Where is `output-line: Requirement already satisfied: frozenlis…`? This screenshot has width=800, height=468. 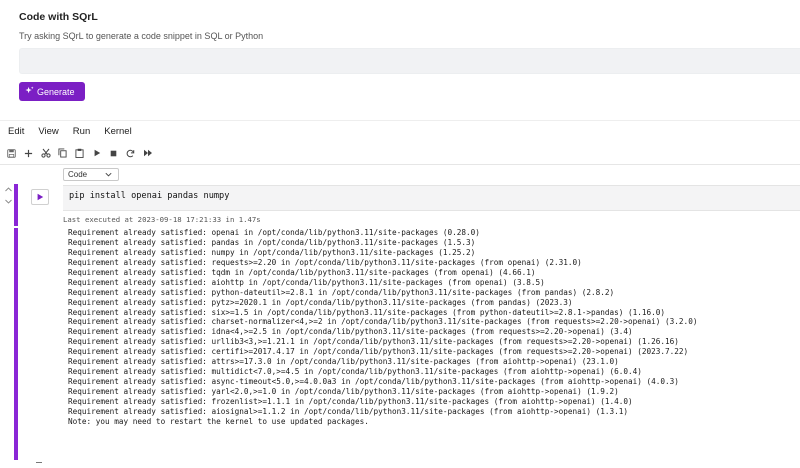 output-line: Requirement already satisfied: frozenlis… is located at coordinates (350, 401).